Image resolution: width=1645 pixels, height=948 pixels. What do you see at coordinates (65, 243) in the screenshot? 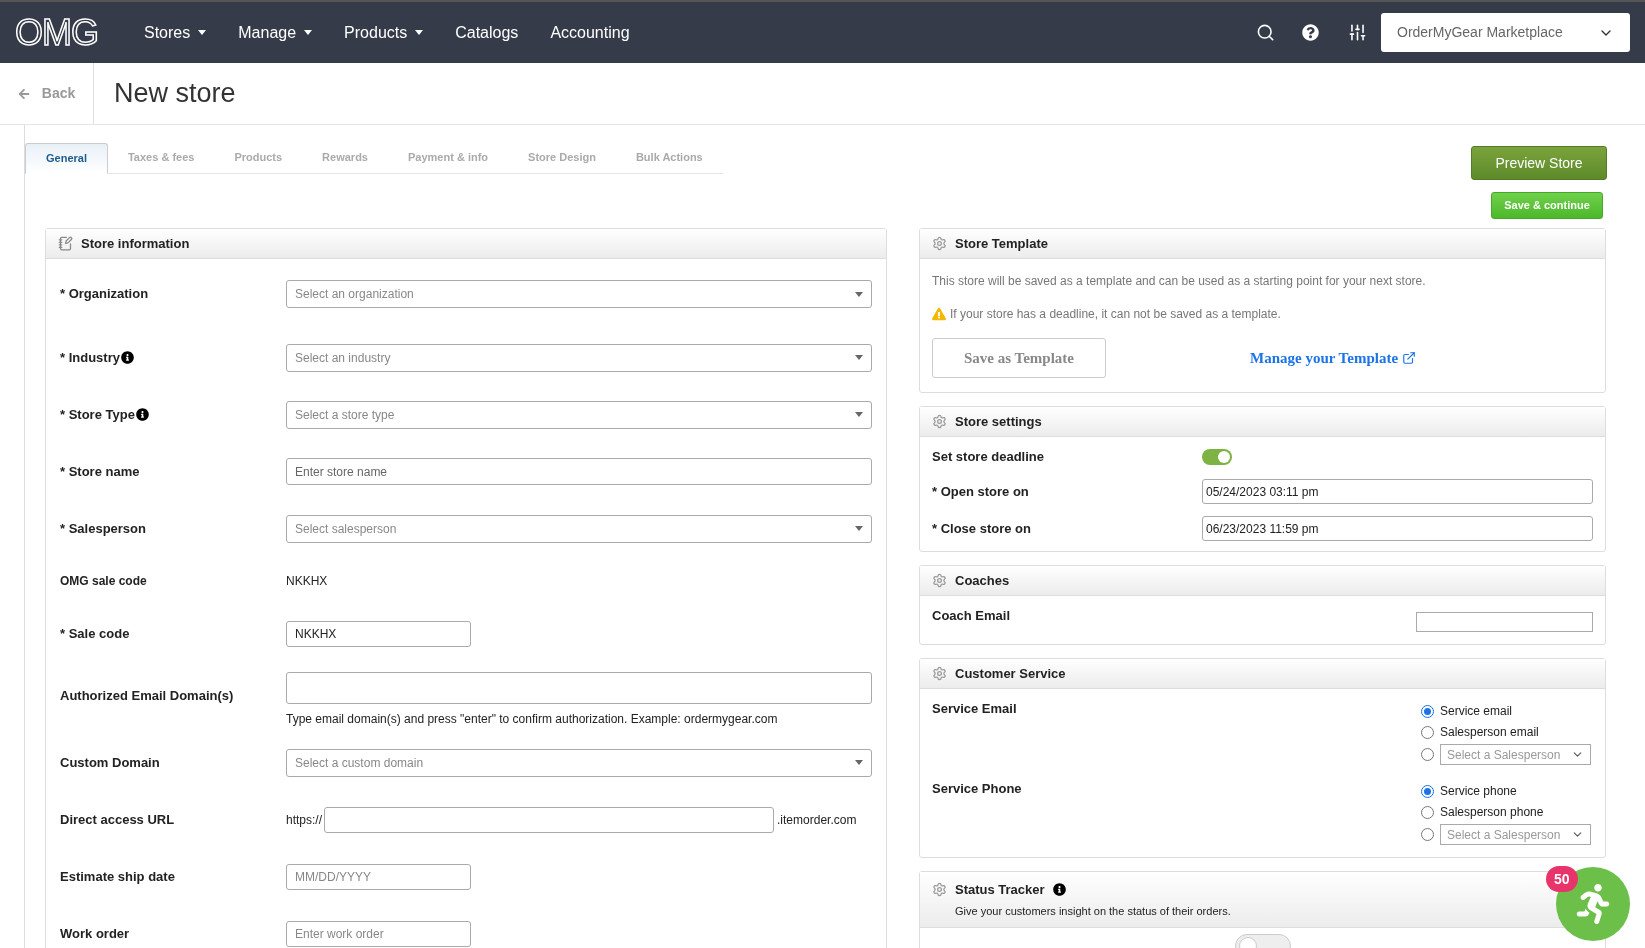
I see `notepad-icon` at bounding box center [65, 243].